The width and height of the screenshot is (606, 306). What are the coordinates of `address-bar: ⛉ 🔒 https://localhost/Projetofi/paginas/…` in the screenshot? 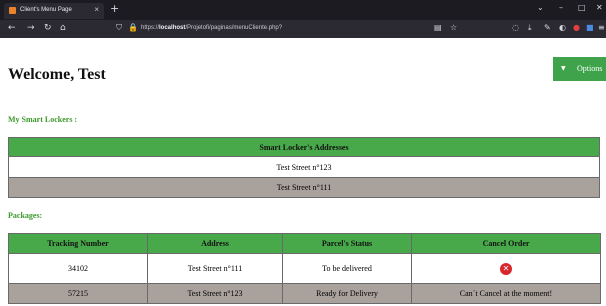 It's located at (286, 29).